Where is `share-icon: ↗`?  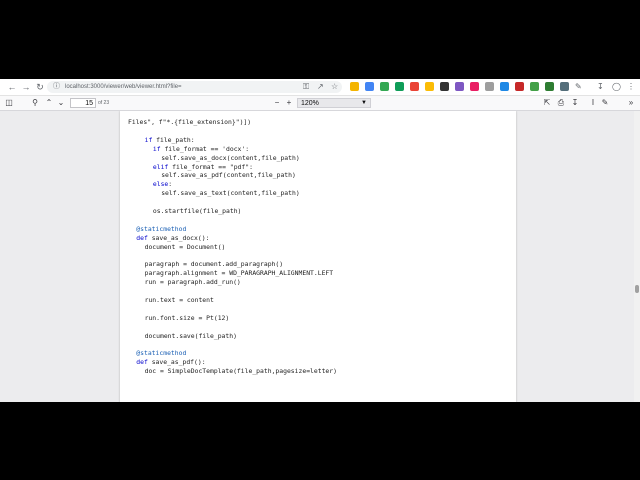 share-icon: ↗ is located at coordinates (320, 87).